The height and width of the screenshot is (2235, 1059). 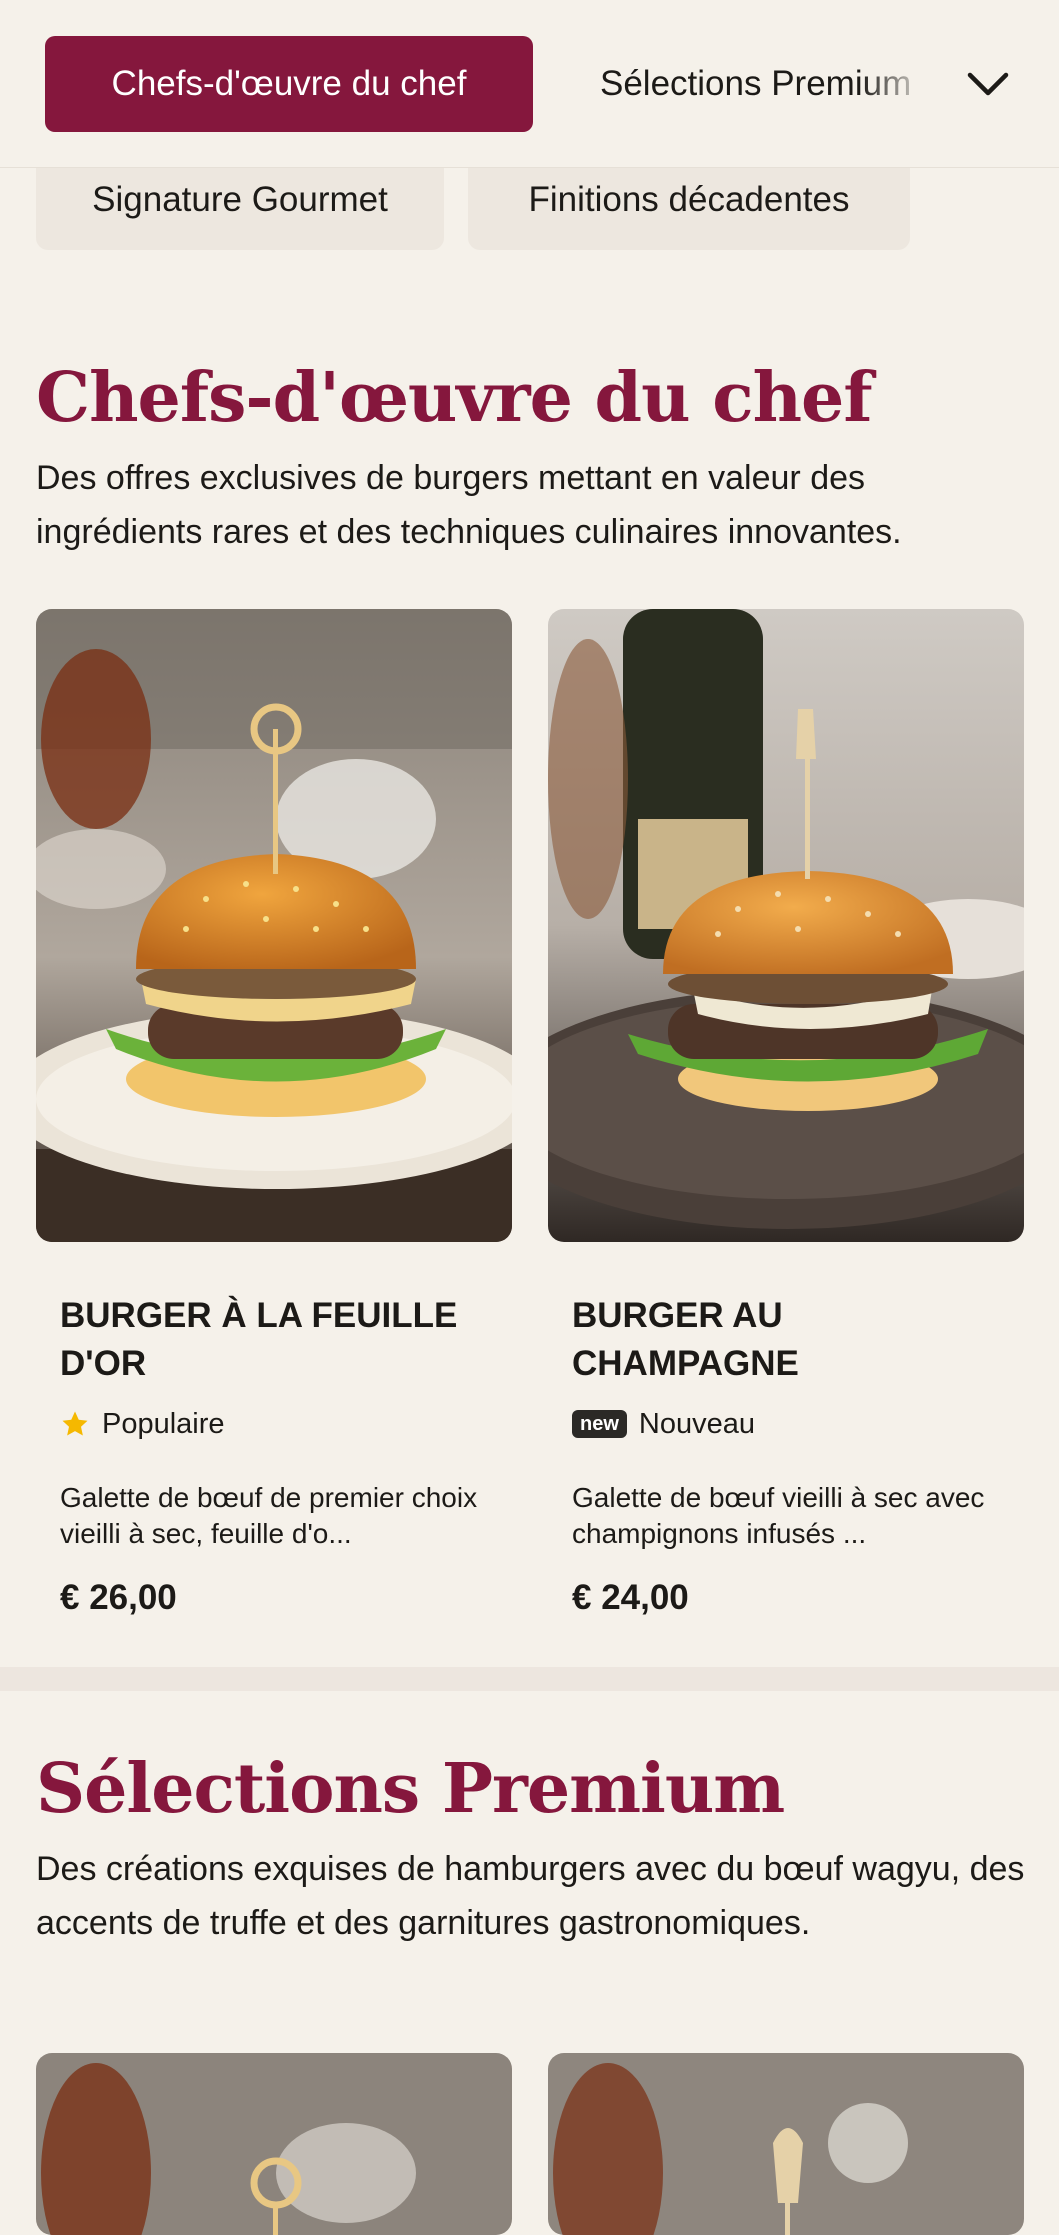 What do you see at coordinates (259, 1339) in the screenshot?
I see `product-name: BURGER À LA FEUILLE D'OR` at bounding box center [259, 1339].